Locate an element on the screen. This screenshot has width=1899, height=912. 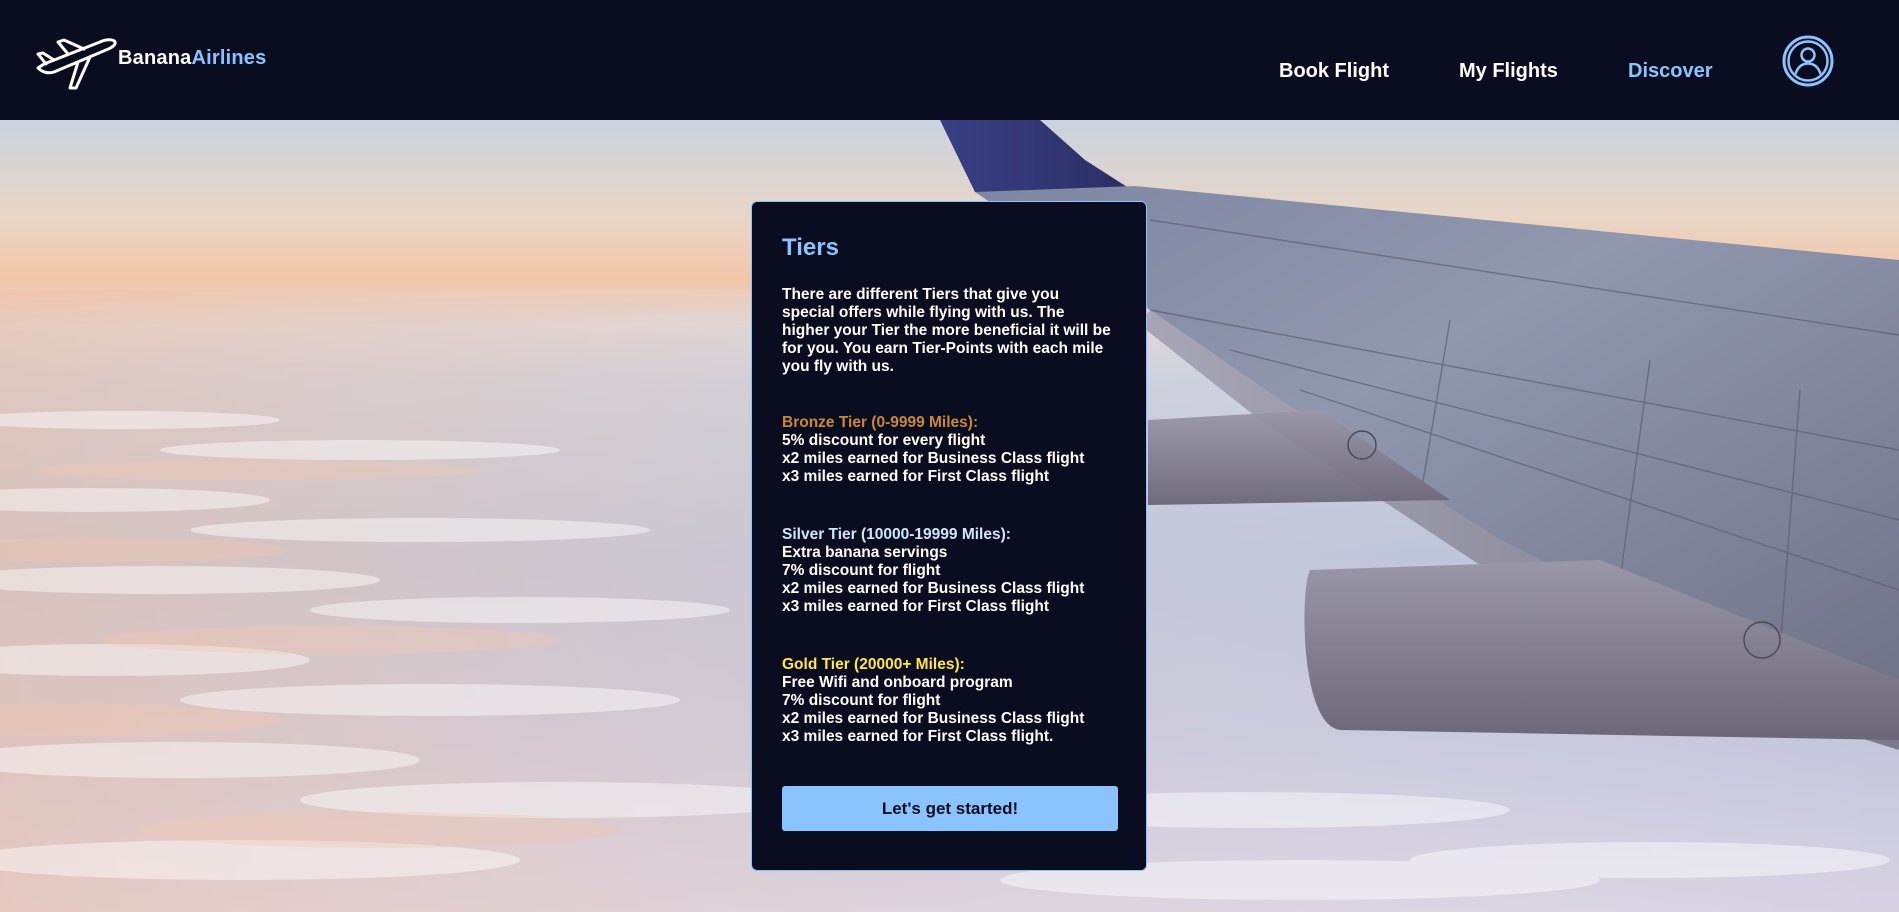
tier-heading: Gold Tier (20000+ Miles): is located at coordinates (873, 664).